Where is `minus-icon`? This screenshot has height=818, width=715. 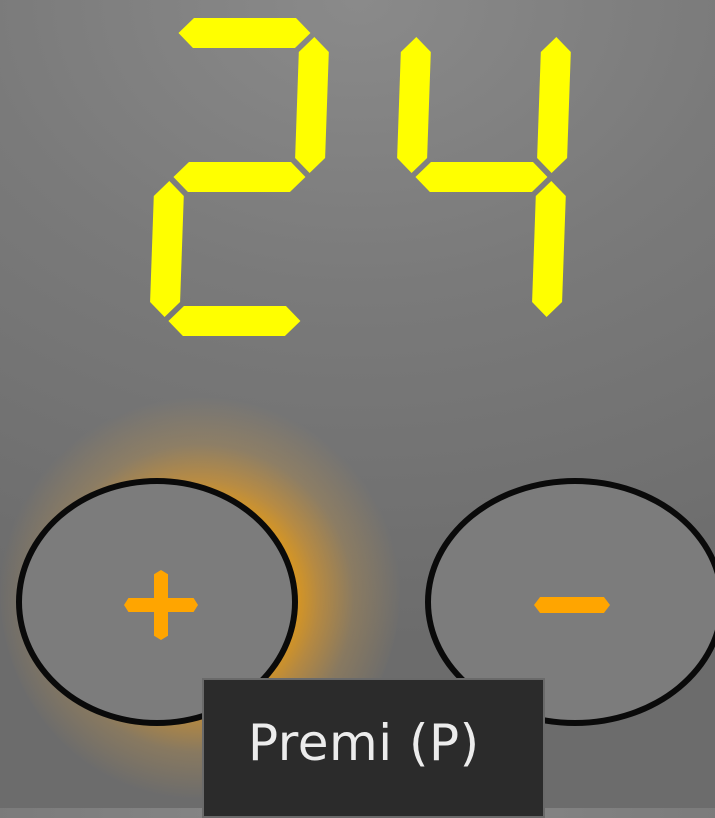
minus-icon is located at coordinates (572, 605).